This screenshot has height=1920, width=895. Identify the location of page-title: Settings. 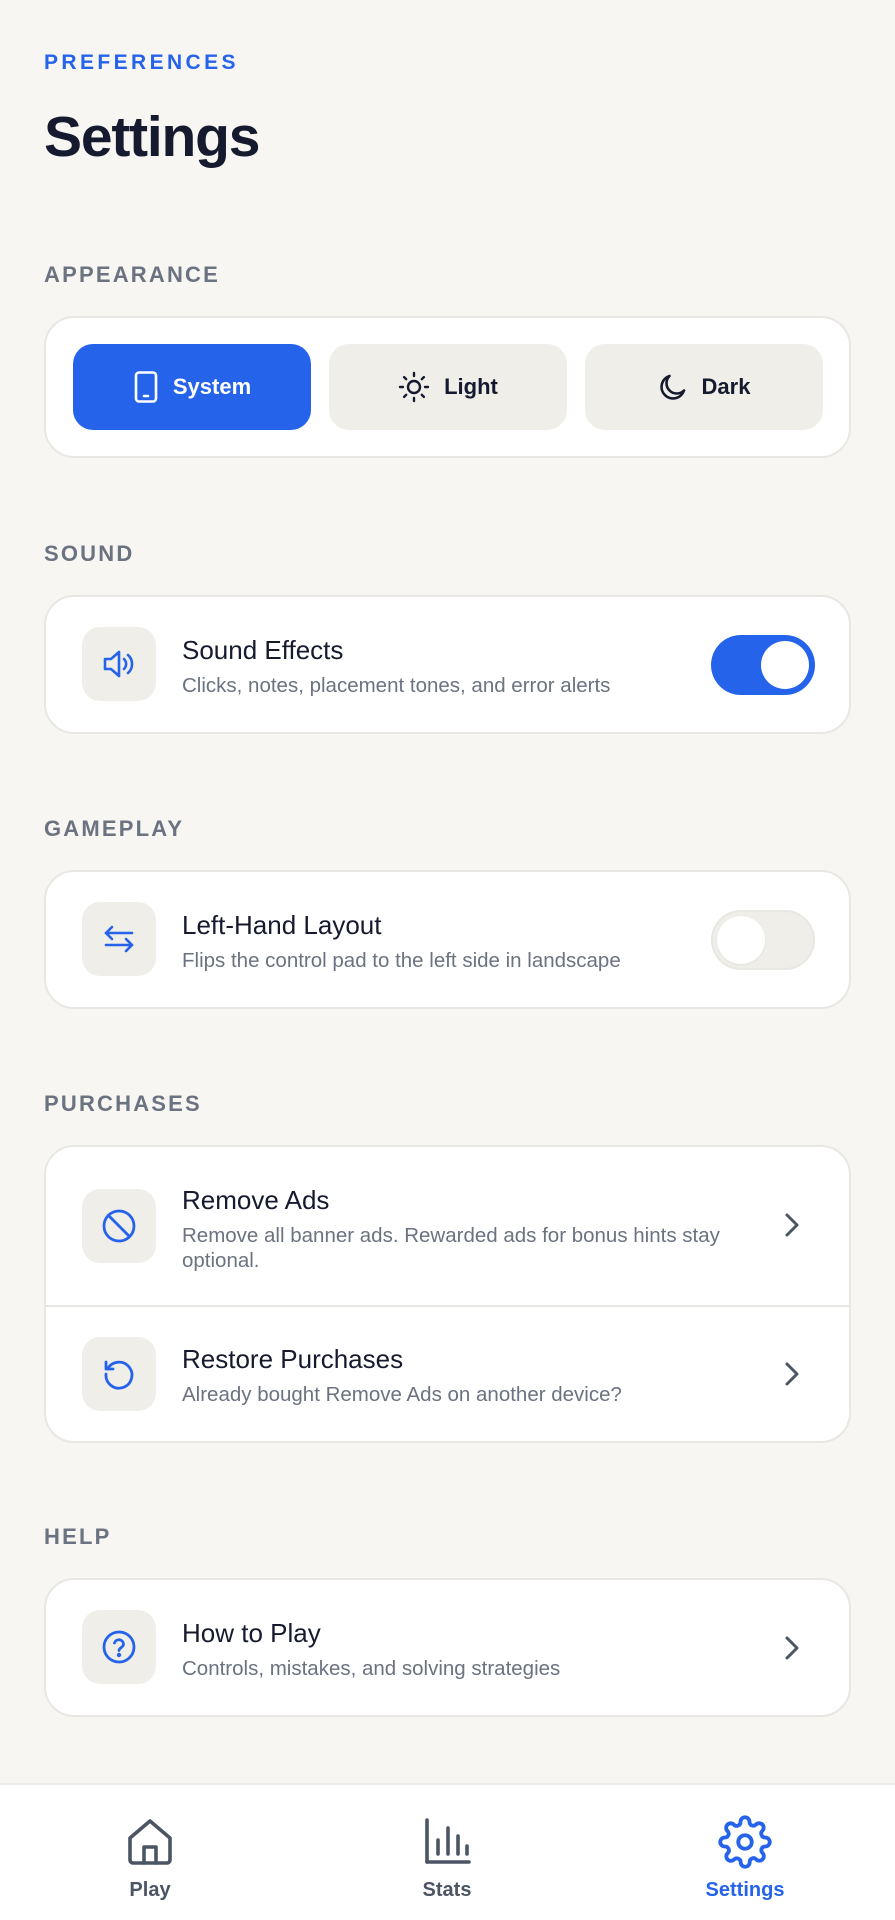
(152, 137).